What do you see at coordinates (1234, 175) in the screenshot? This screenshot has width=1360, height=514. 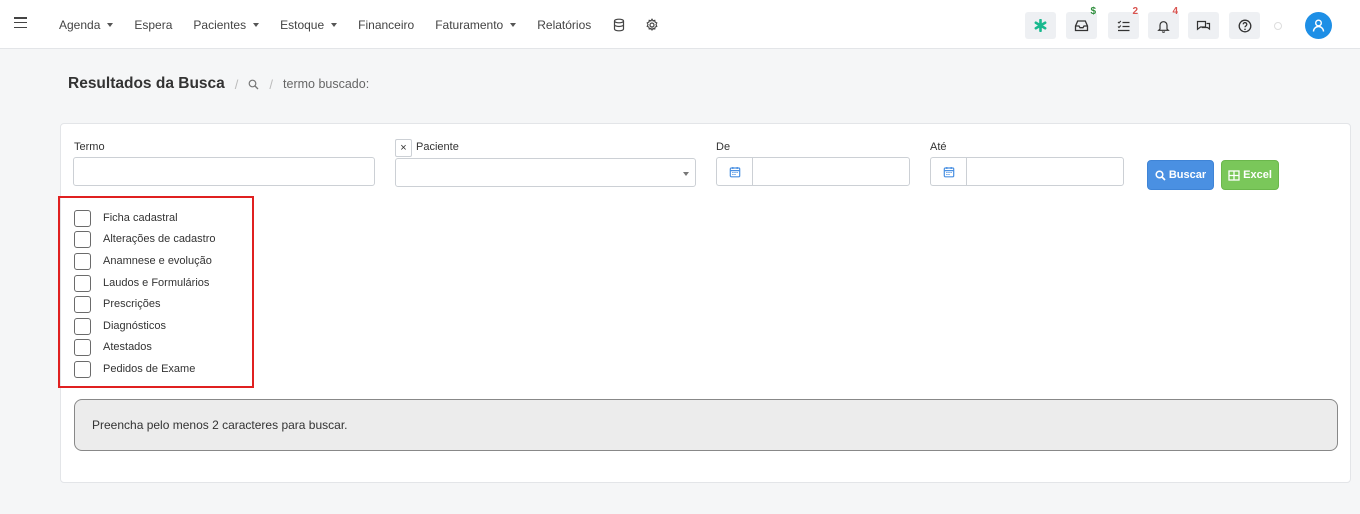 I see `table-icon` at bounding box center [1234, 175].